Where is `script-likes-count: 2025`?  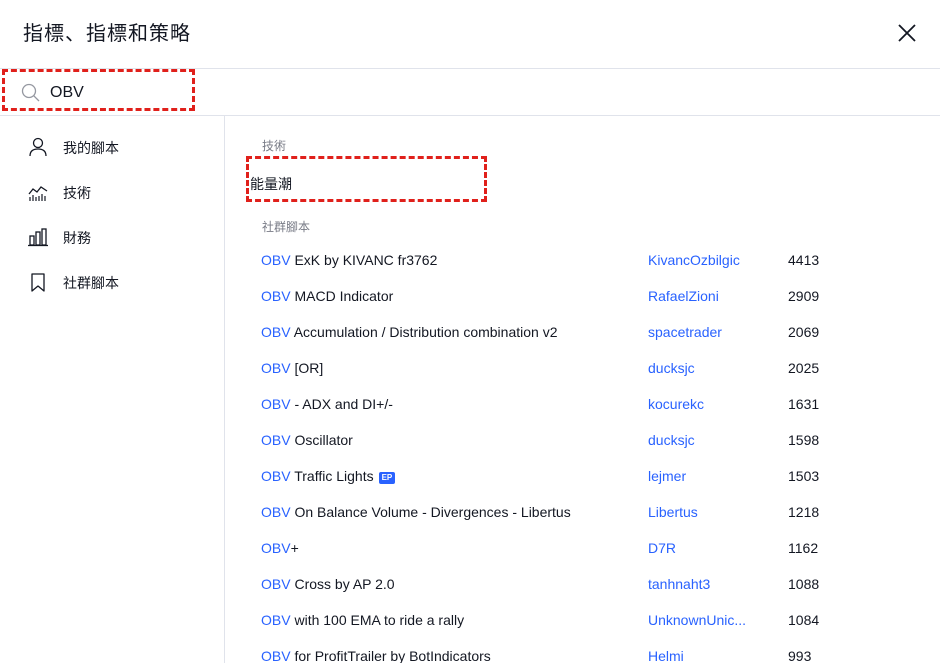
script-likes-count: 2025 is located at coordinates (804, 368).